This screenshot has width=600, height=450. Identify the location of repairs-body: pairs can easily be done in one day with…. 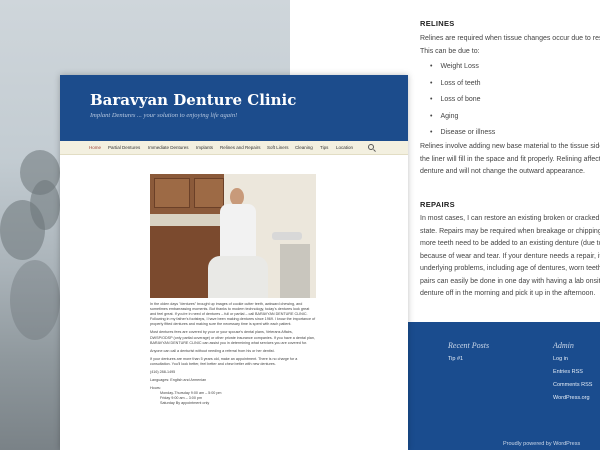
(510, 281).